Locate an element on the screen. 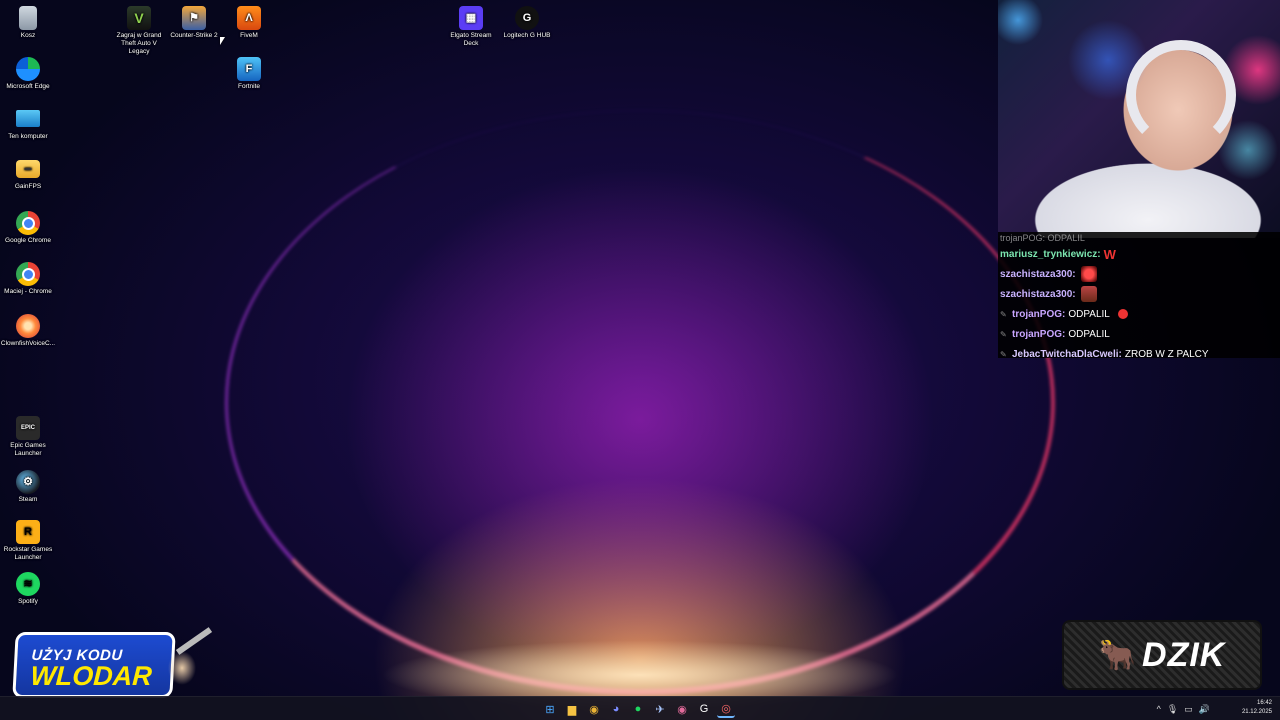  desktop-icon-gta-v: V Zagraj w Grand Theft Auto V Legacy is located at coordinates (139, 31).